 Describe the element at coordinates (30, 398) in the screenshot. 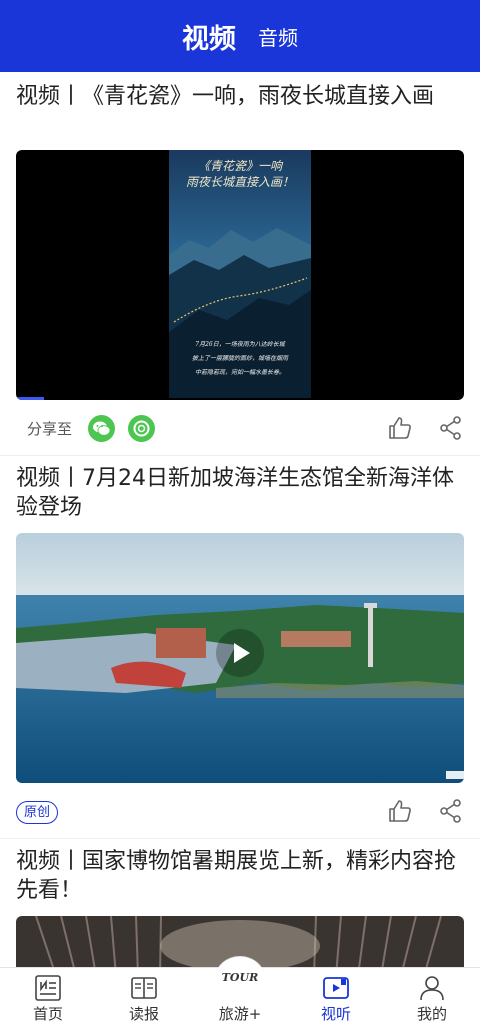

I see `progress-bar` at that location.